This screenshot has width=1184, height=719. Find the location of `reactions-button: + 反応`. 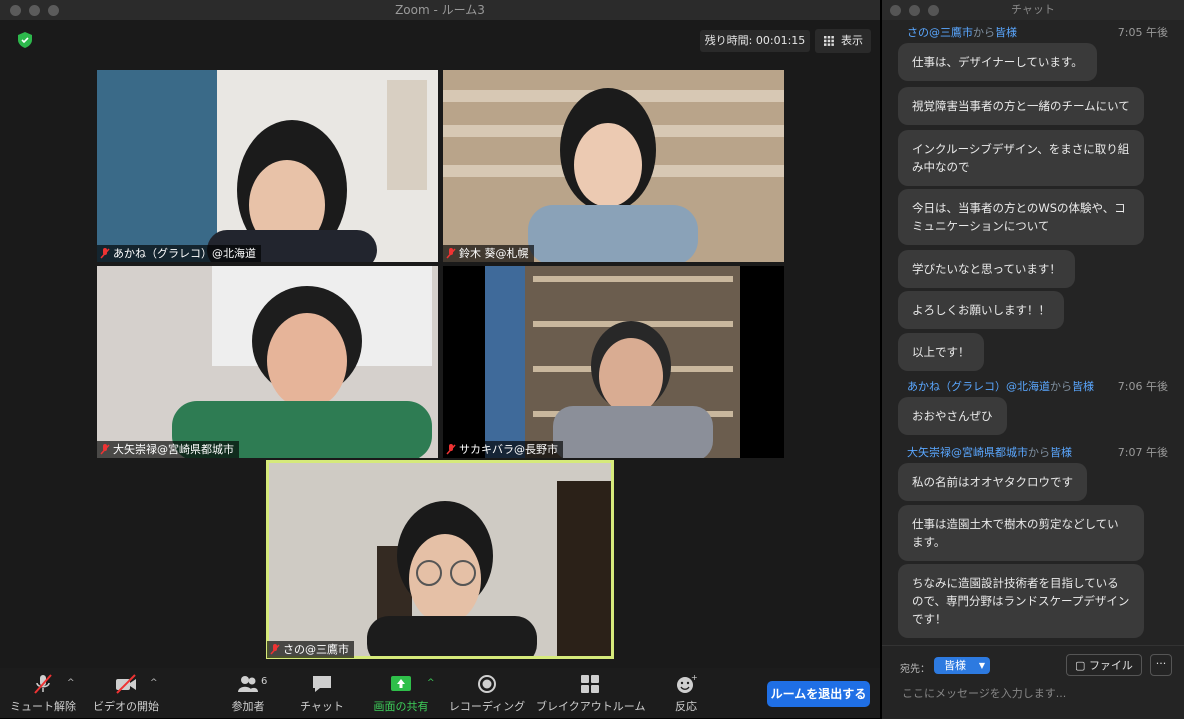

reactions-button: + 反応 is located at coordinates (686, 693).